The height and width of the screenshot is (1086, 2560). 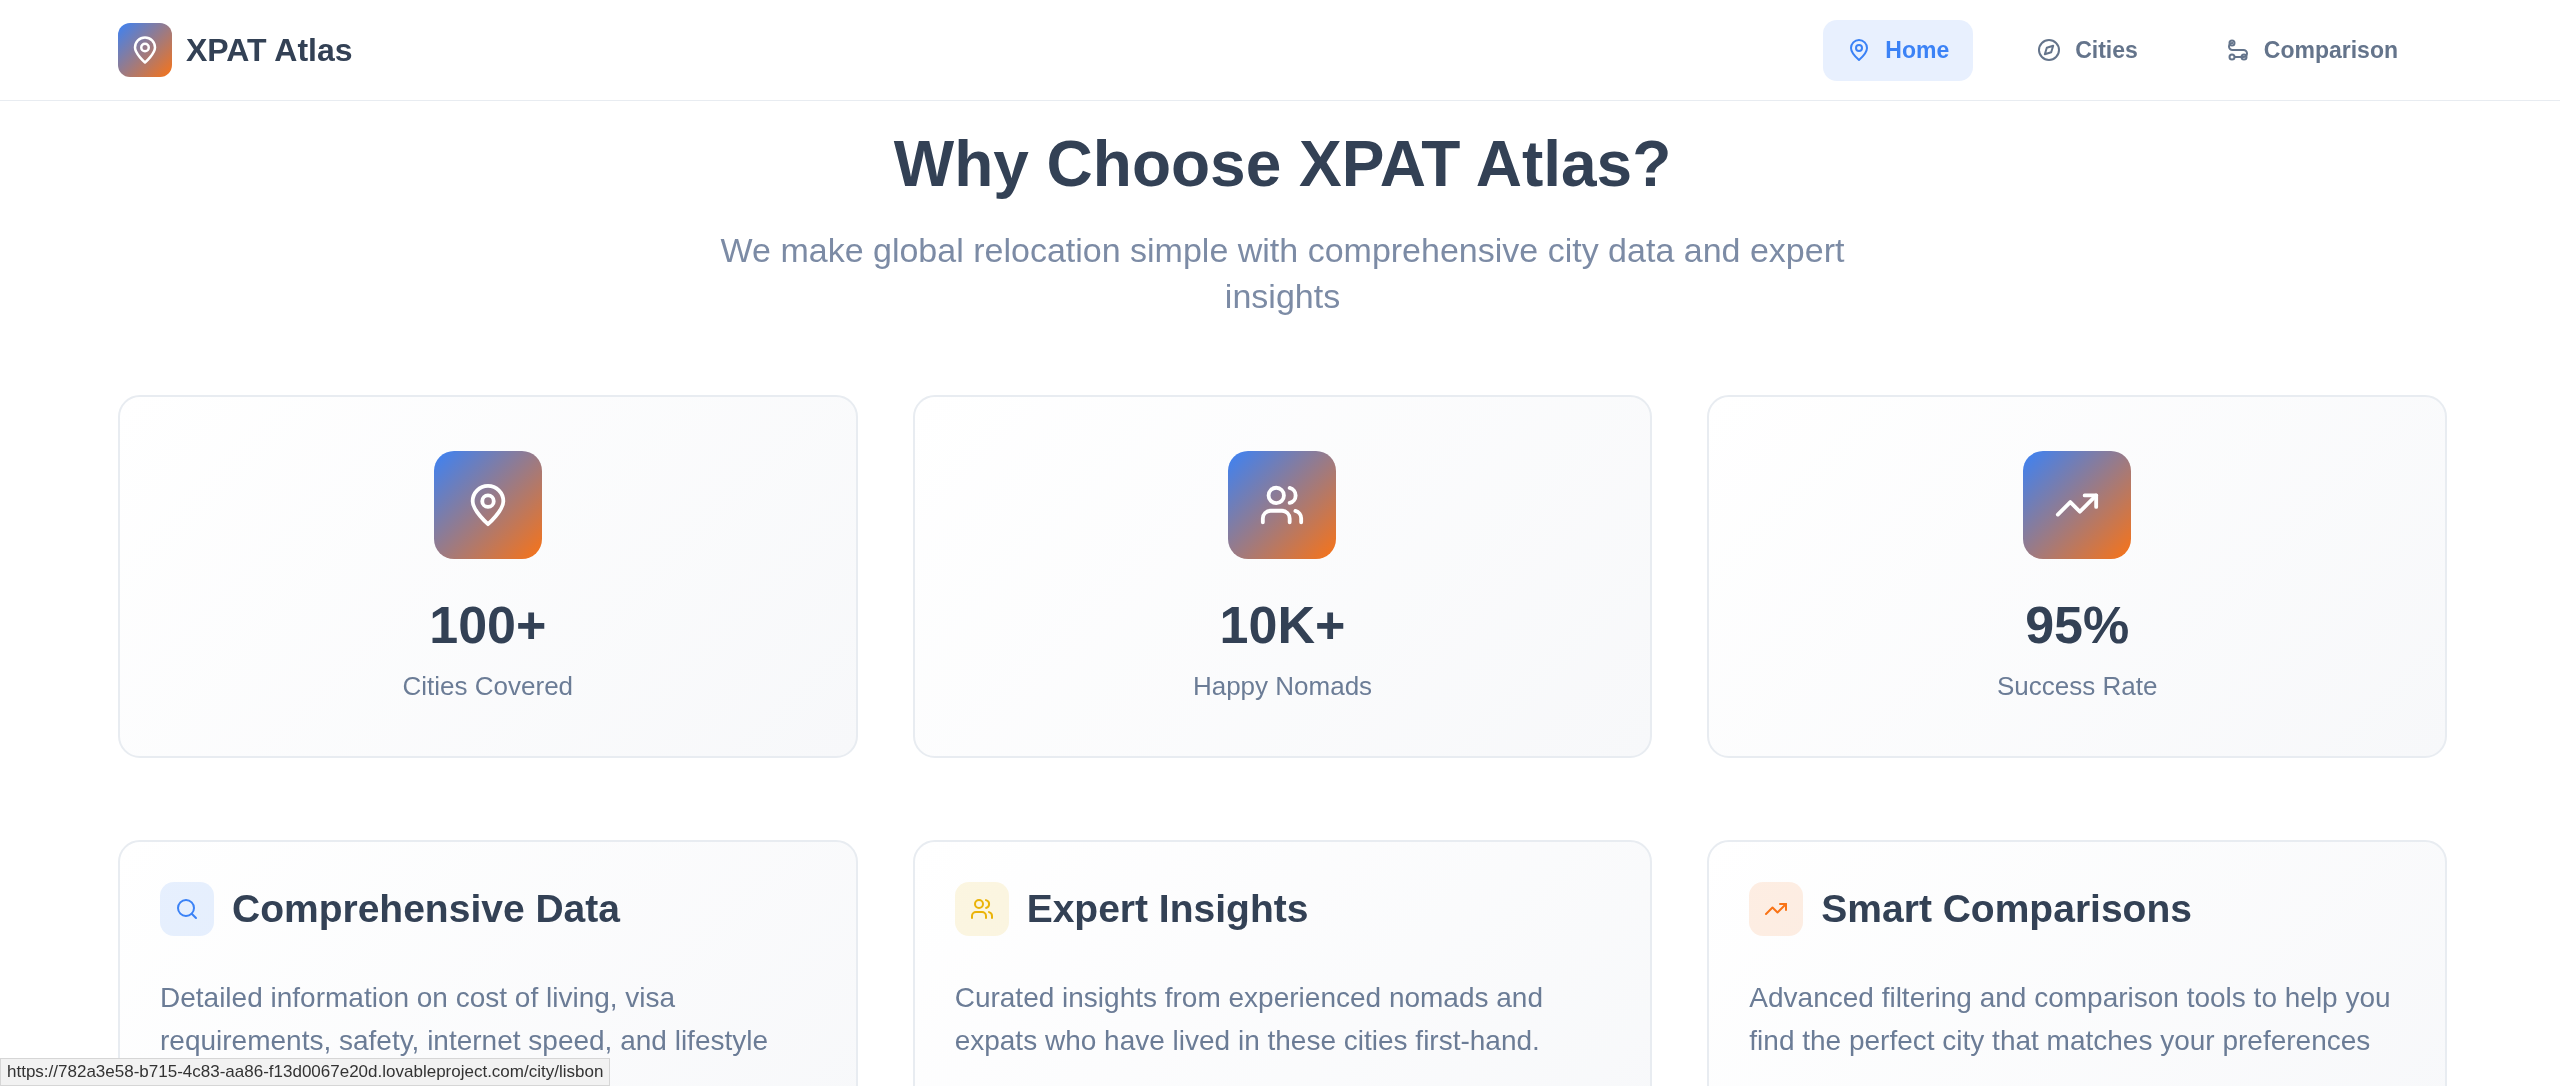 I want to click on feature-description: Detailed information on cost of living, visa requirements, safety, internet speed, and lifestyle, so click(x=465, y=1019).